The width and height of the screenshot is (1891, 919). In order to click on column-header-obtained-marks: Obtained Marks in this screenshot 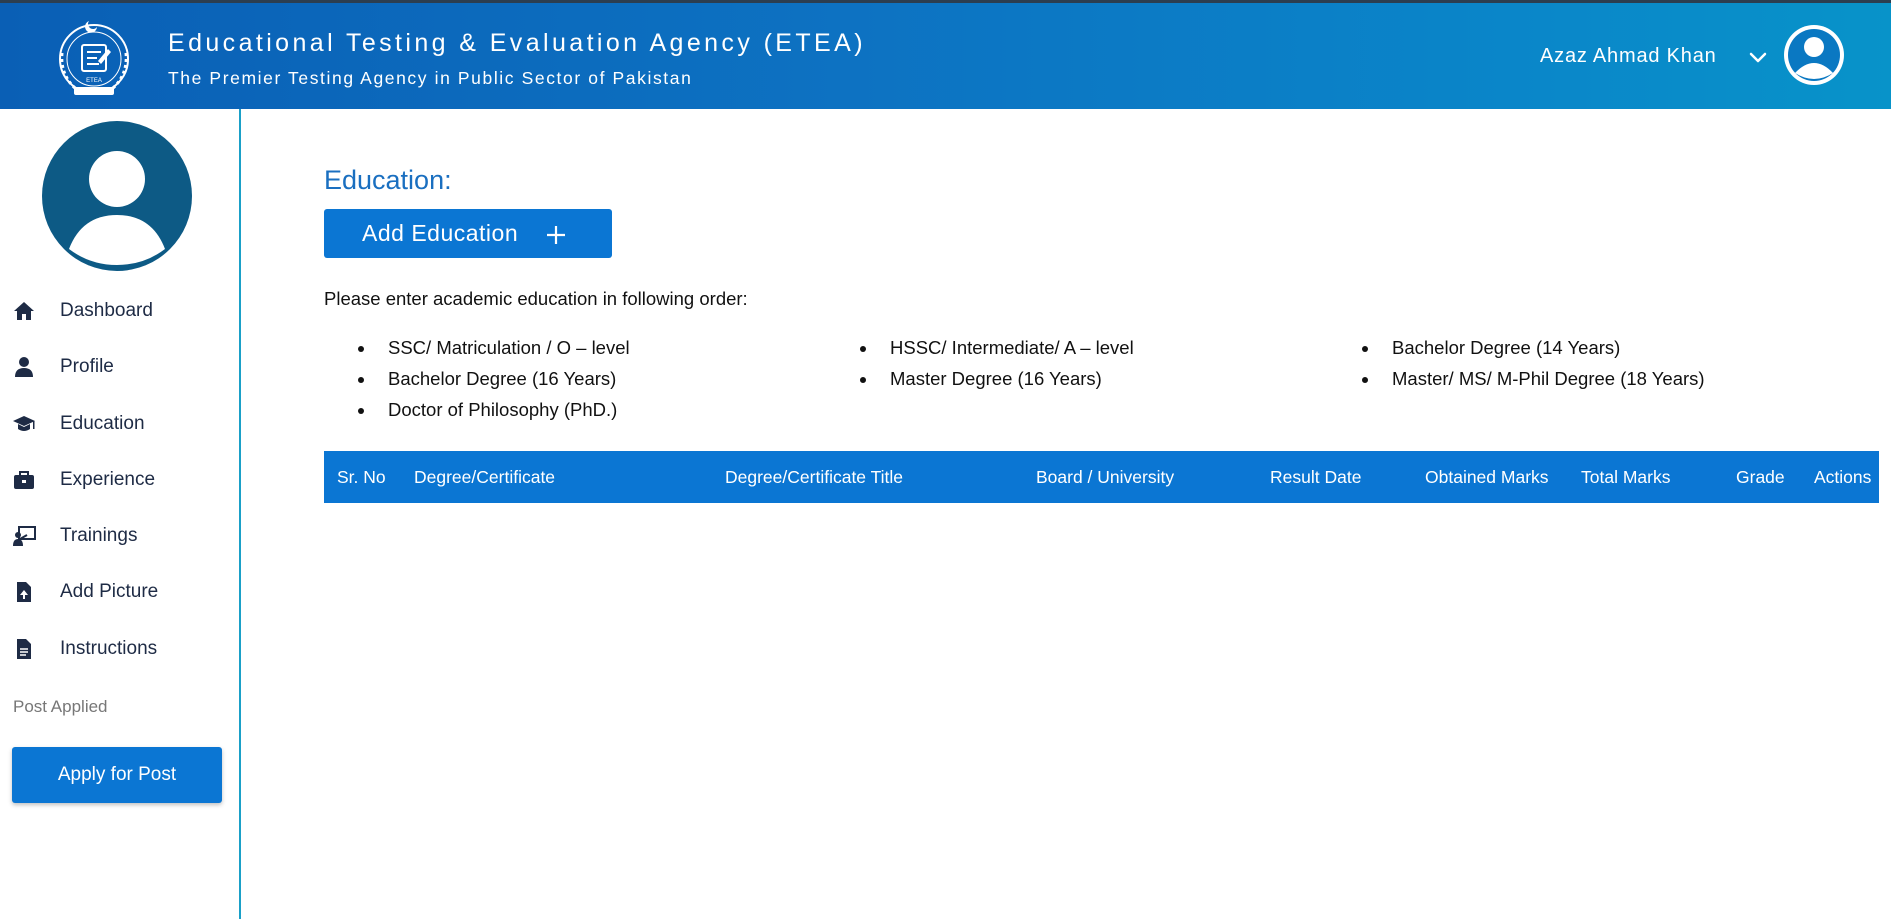, I will do `click(1487, 477)`.